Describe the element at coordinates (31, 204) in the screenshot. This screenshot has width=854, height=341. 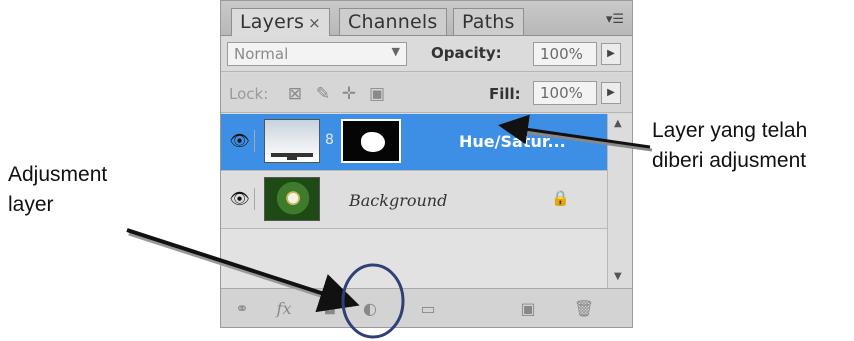
I see `annotation-left-line2: layer` at that location.